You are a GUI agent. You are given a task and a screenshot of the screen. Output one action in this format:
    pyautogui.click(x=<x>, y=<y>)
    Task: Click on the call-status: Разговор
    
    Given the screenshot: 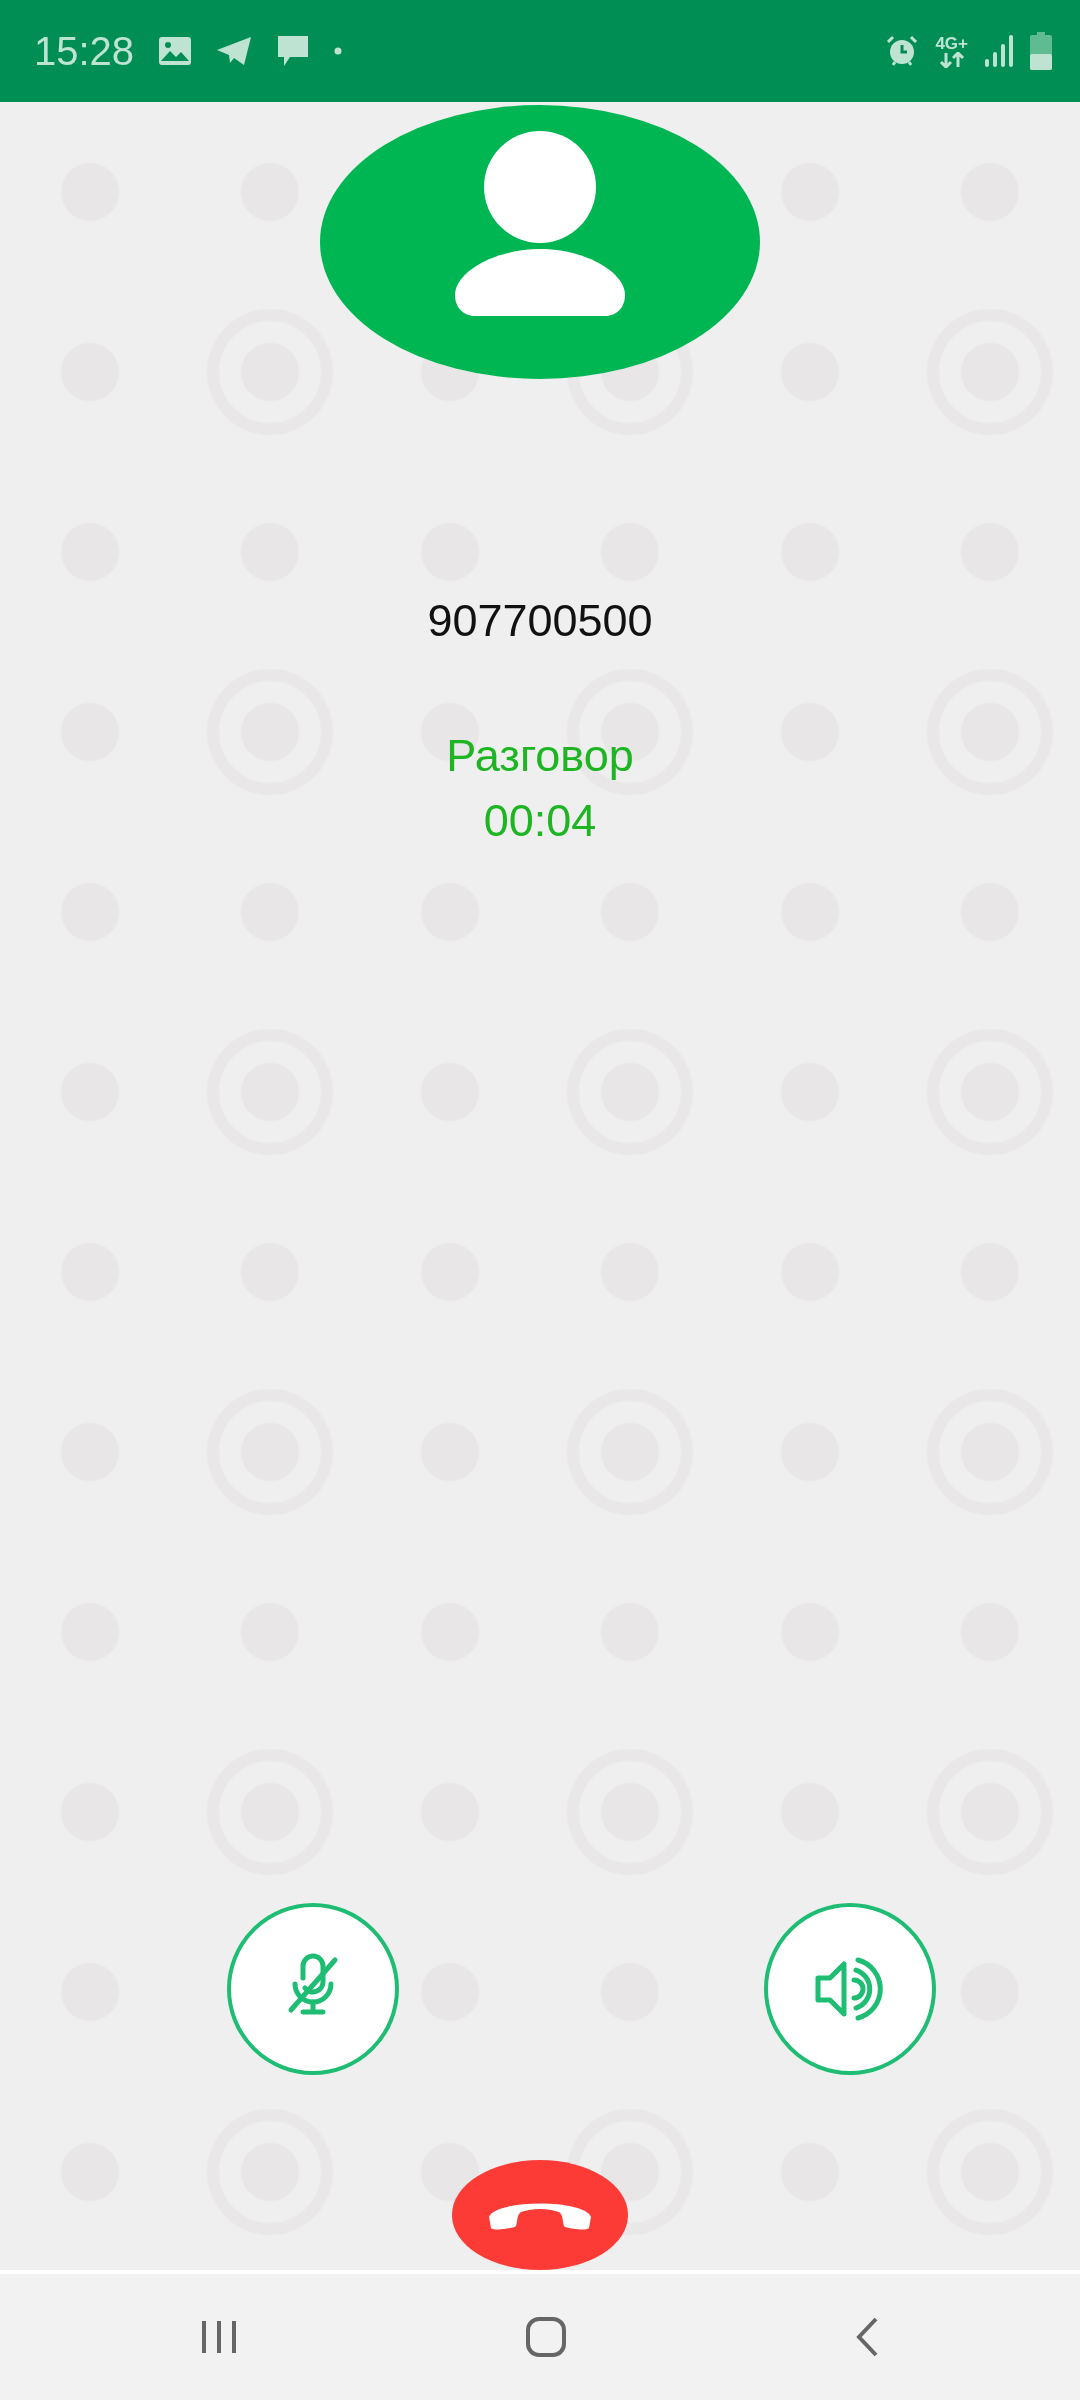 What is the action you would take?
    pyautogui.click(x=540, y=755)
    